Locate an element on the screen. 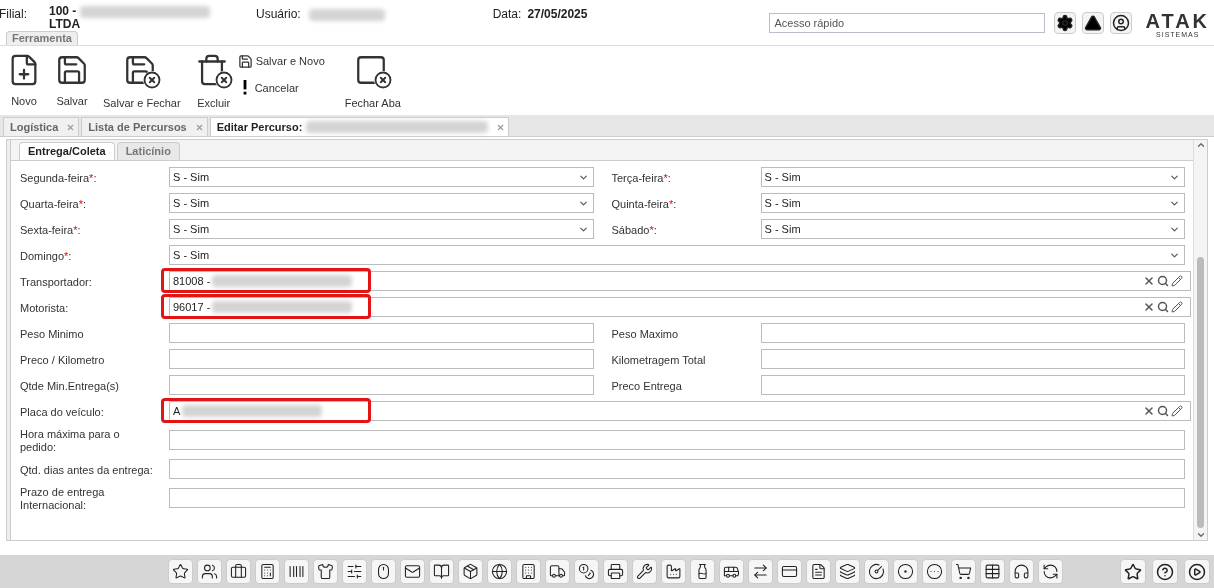 The height and width of the screenshot is (588, 1214). settings-button is located at coordinates (1065, 23).